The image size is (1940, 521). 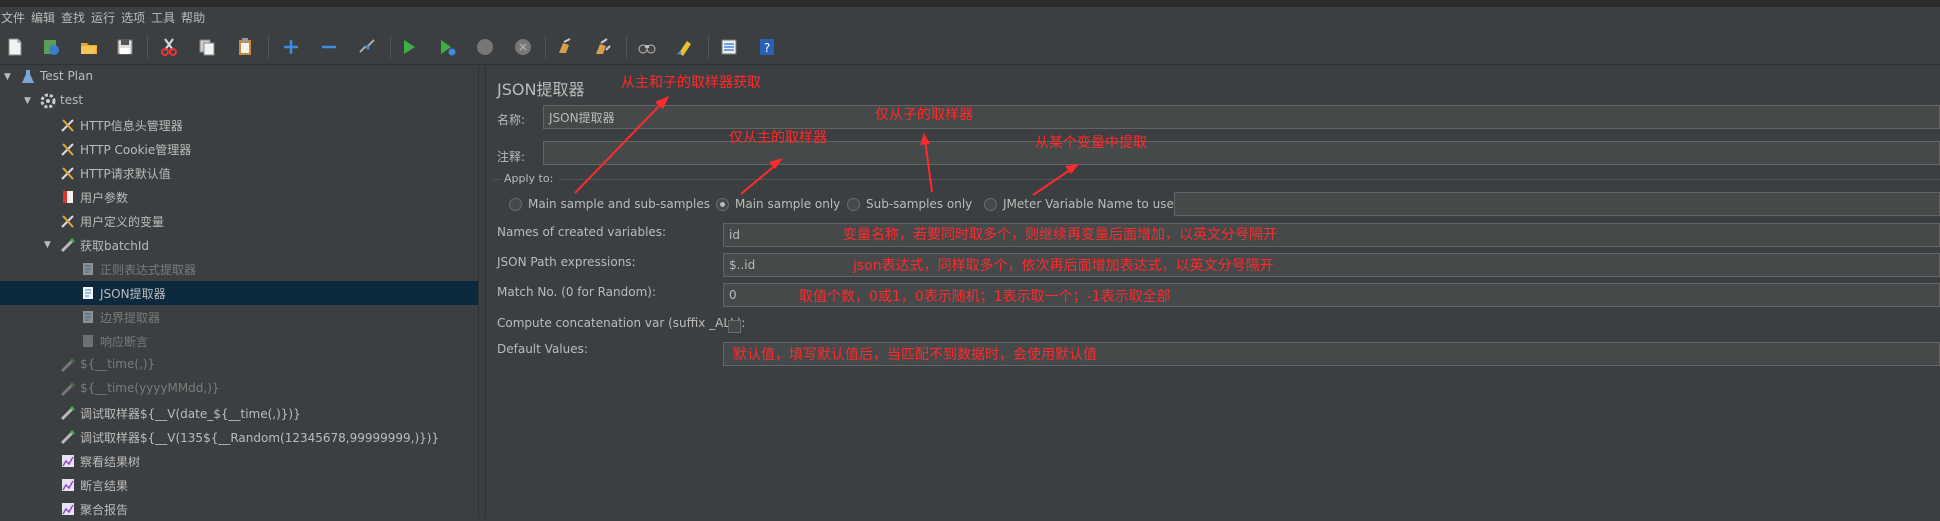 I want to click on save-icon, so click(x=125, y=47).